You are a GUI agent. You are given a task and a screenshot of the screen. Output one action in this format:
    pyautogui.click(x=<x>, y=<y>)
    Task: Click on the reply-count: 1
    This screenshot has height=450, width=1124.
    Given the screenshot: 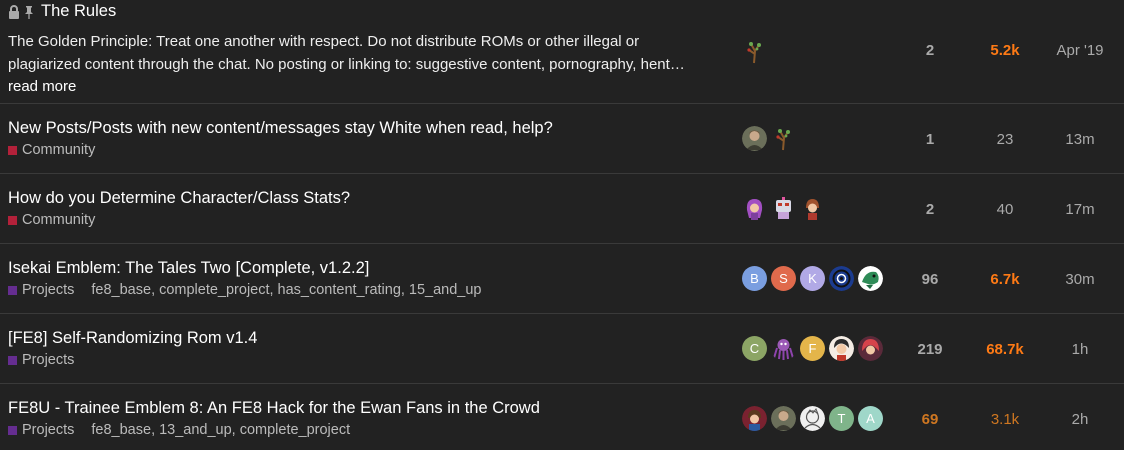 What is the action you would take?
    pyautogui.click(x=930, y=139)
    